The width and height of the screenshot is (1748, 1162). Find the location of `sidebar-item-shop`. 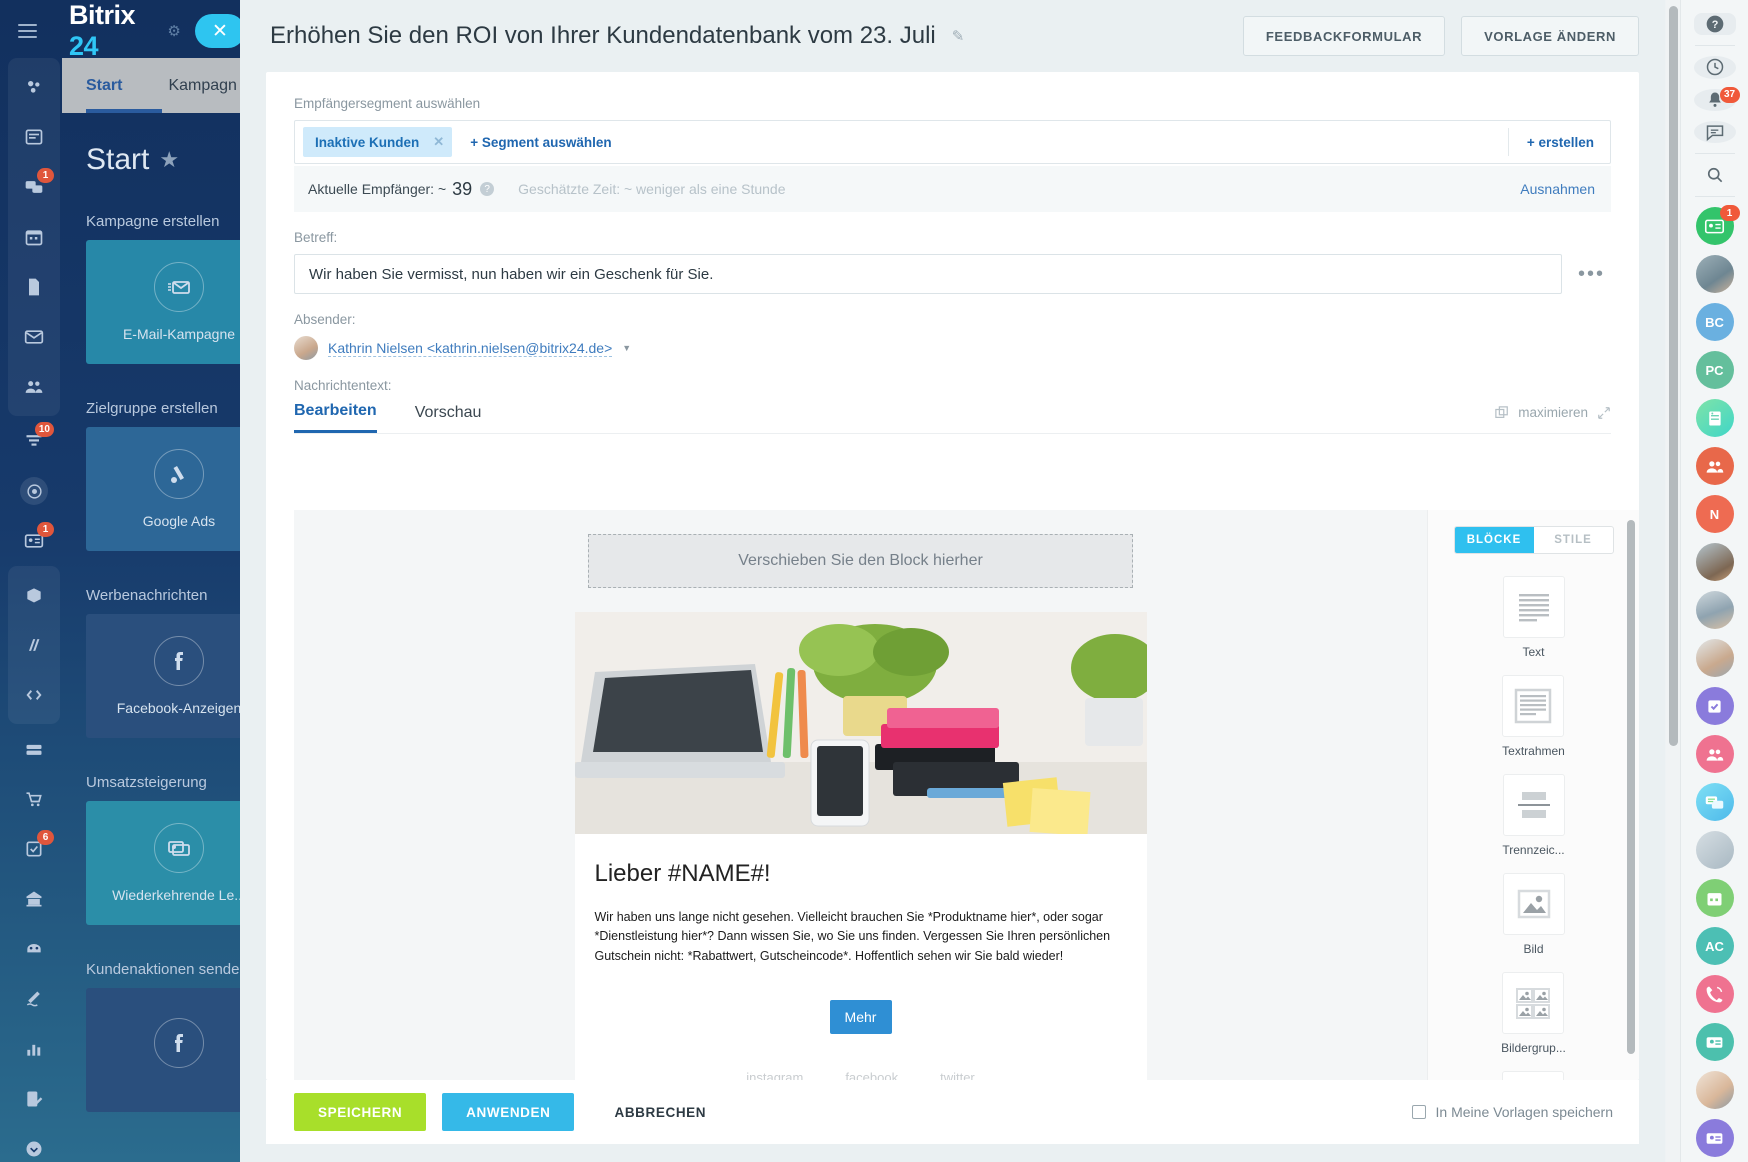

sidebar-item-shop is located at coordinates (34, 799).